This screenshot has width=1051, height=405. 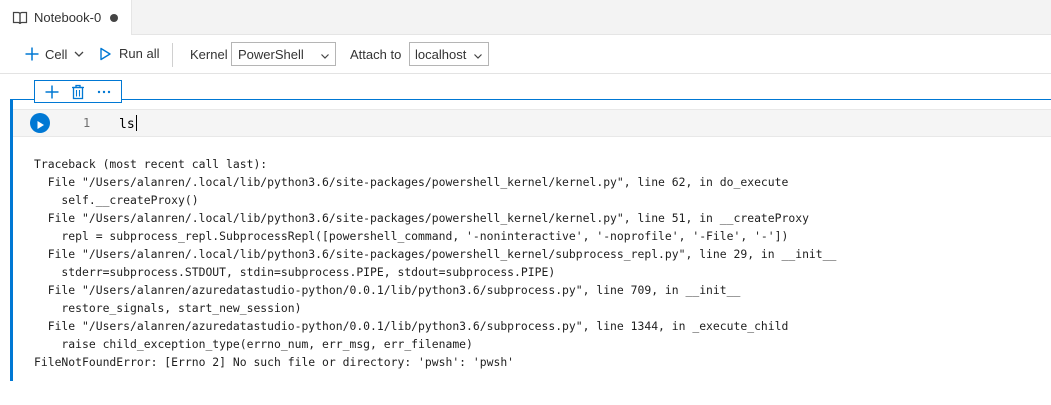 What do you see at coordinates (172, 55) in the screenshot?
I see `toolbar-divider` at bounding box center [172, 55].